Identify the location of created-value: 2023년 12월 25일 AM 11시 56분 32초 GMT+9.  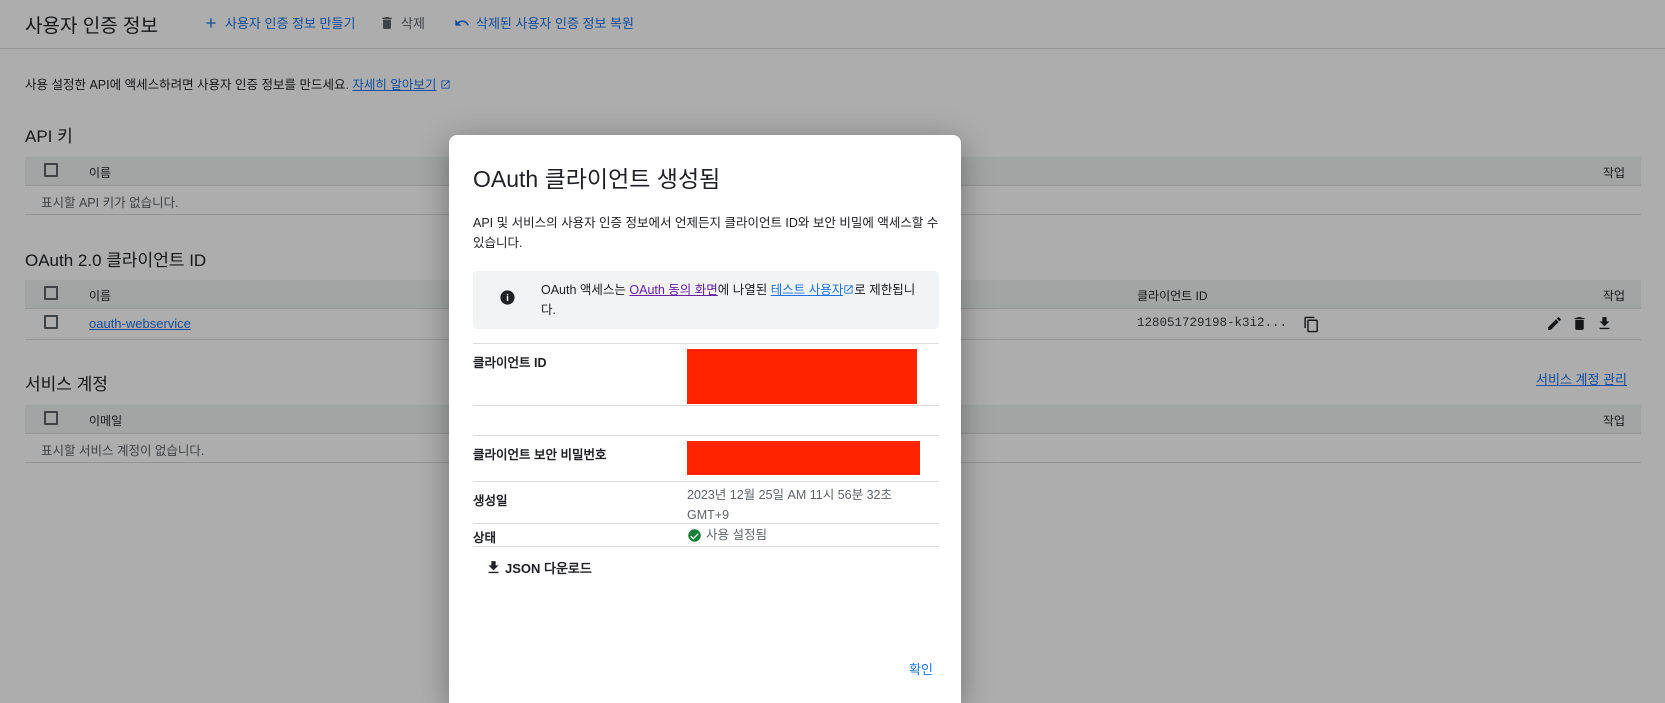
(789, 505).